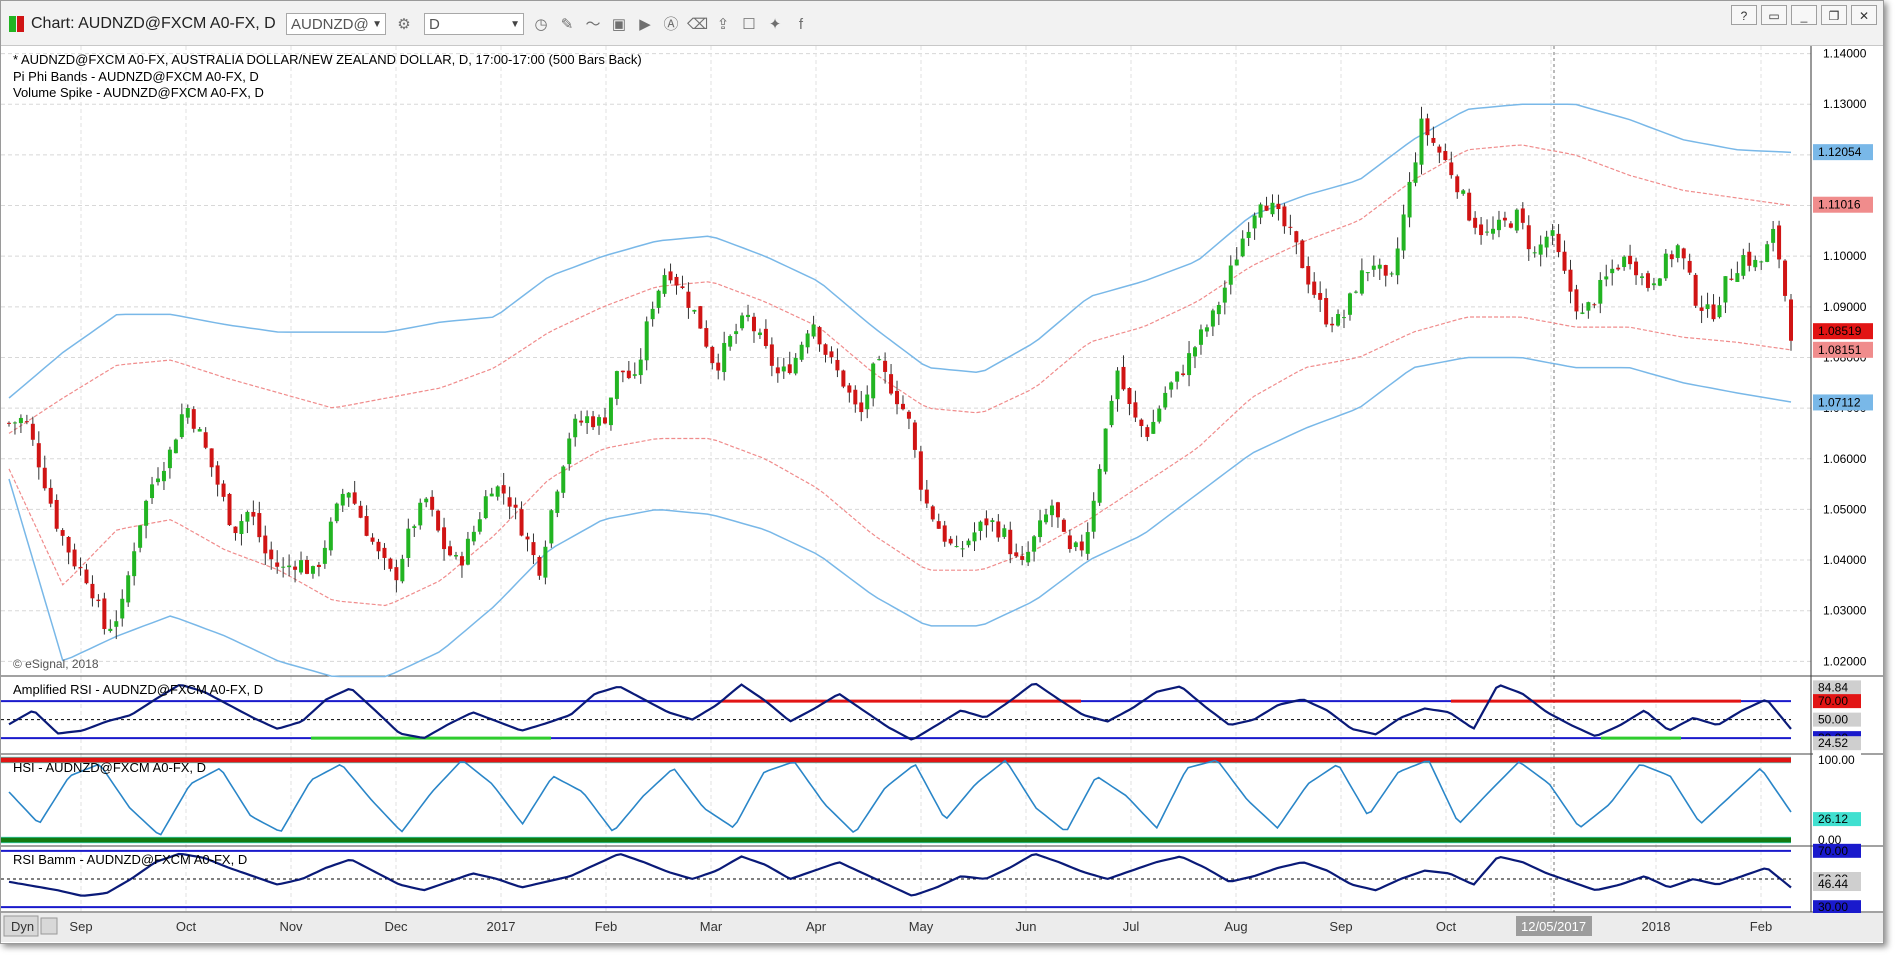 The width and height of the screenshot is (1895, 955). Describe the element at coordinates (1845, 54) in the screenshot. I see `price-tick-label: 1.14000` at that location.